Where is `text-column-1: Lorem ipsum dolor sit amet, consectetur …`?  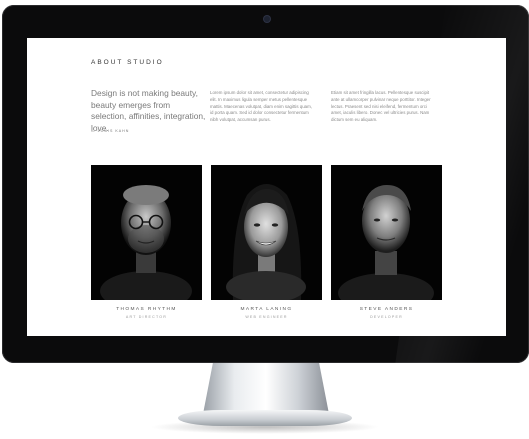 text-column-1: Lorem ipsum dolor sit amet, consectetur … is located at coordinates (261, 106).